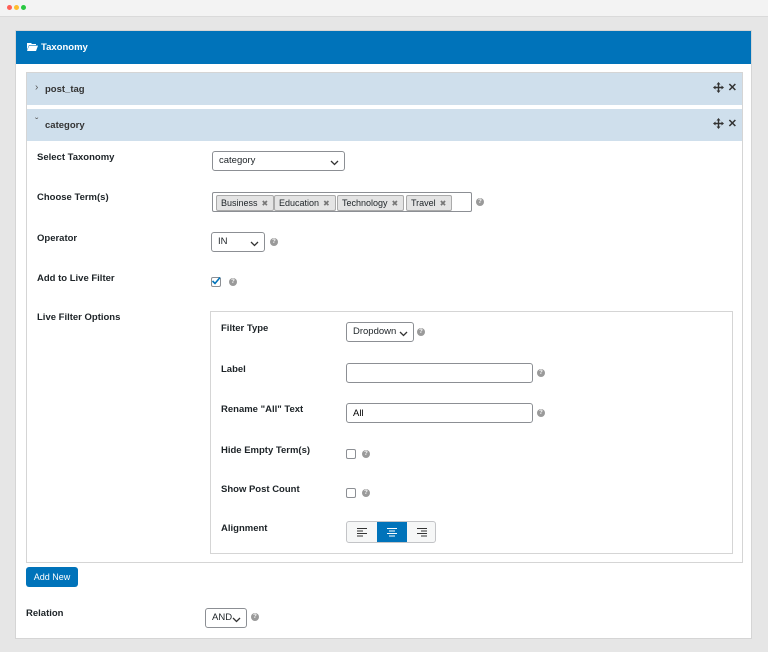 The image size is (768, 652). Describe the element at coordinates (9, 7) in the screenshot. I see `close-window-dot` at that location.